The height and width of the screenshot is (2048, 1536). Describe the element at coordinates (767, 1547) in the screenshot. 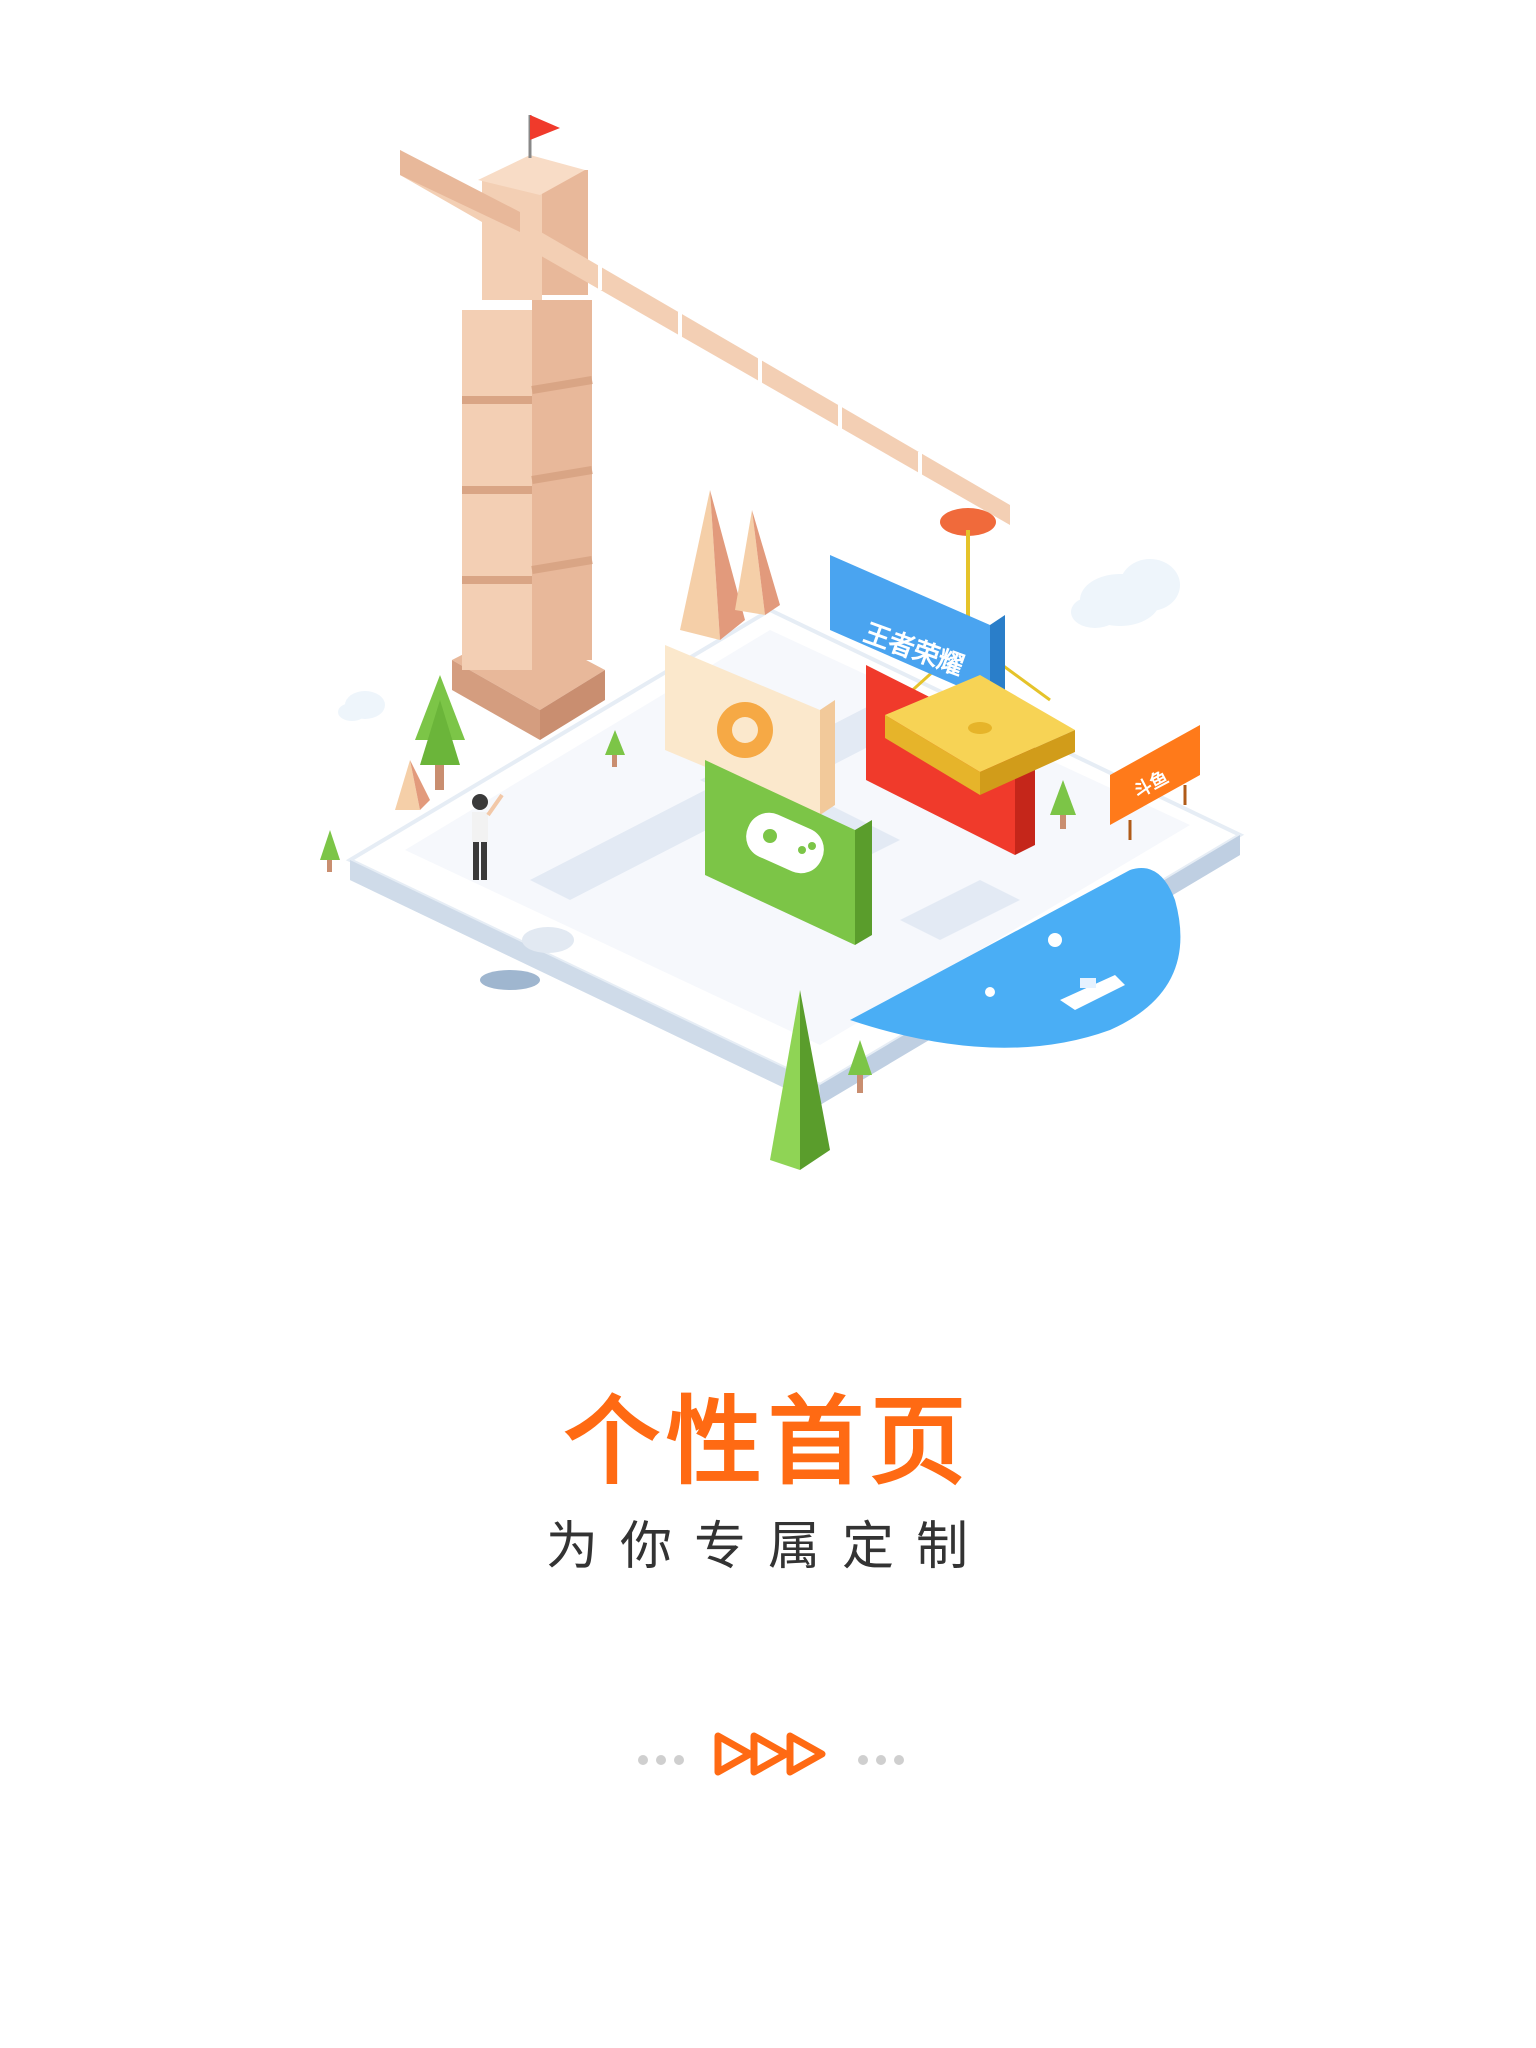

I see `page-subtitle: 为你专属定制` at that location.